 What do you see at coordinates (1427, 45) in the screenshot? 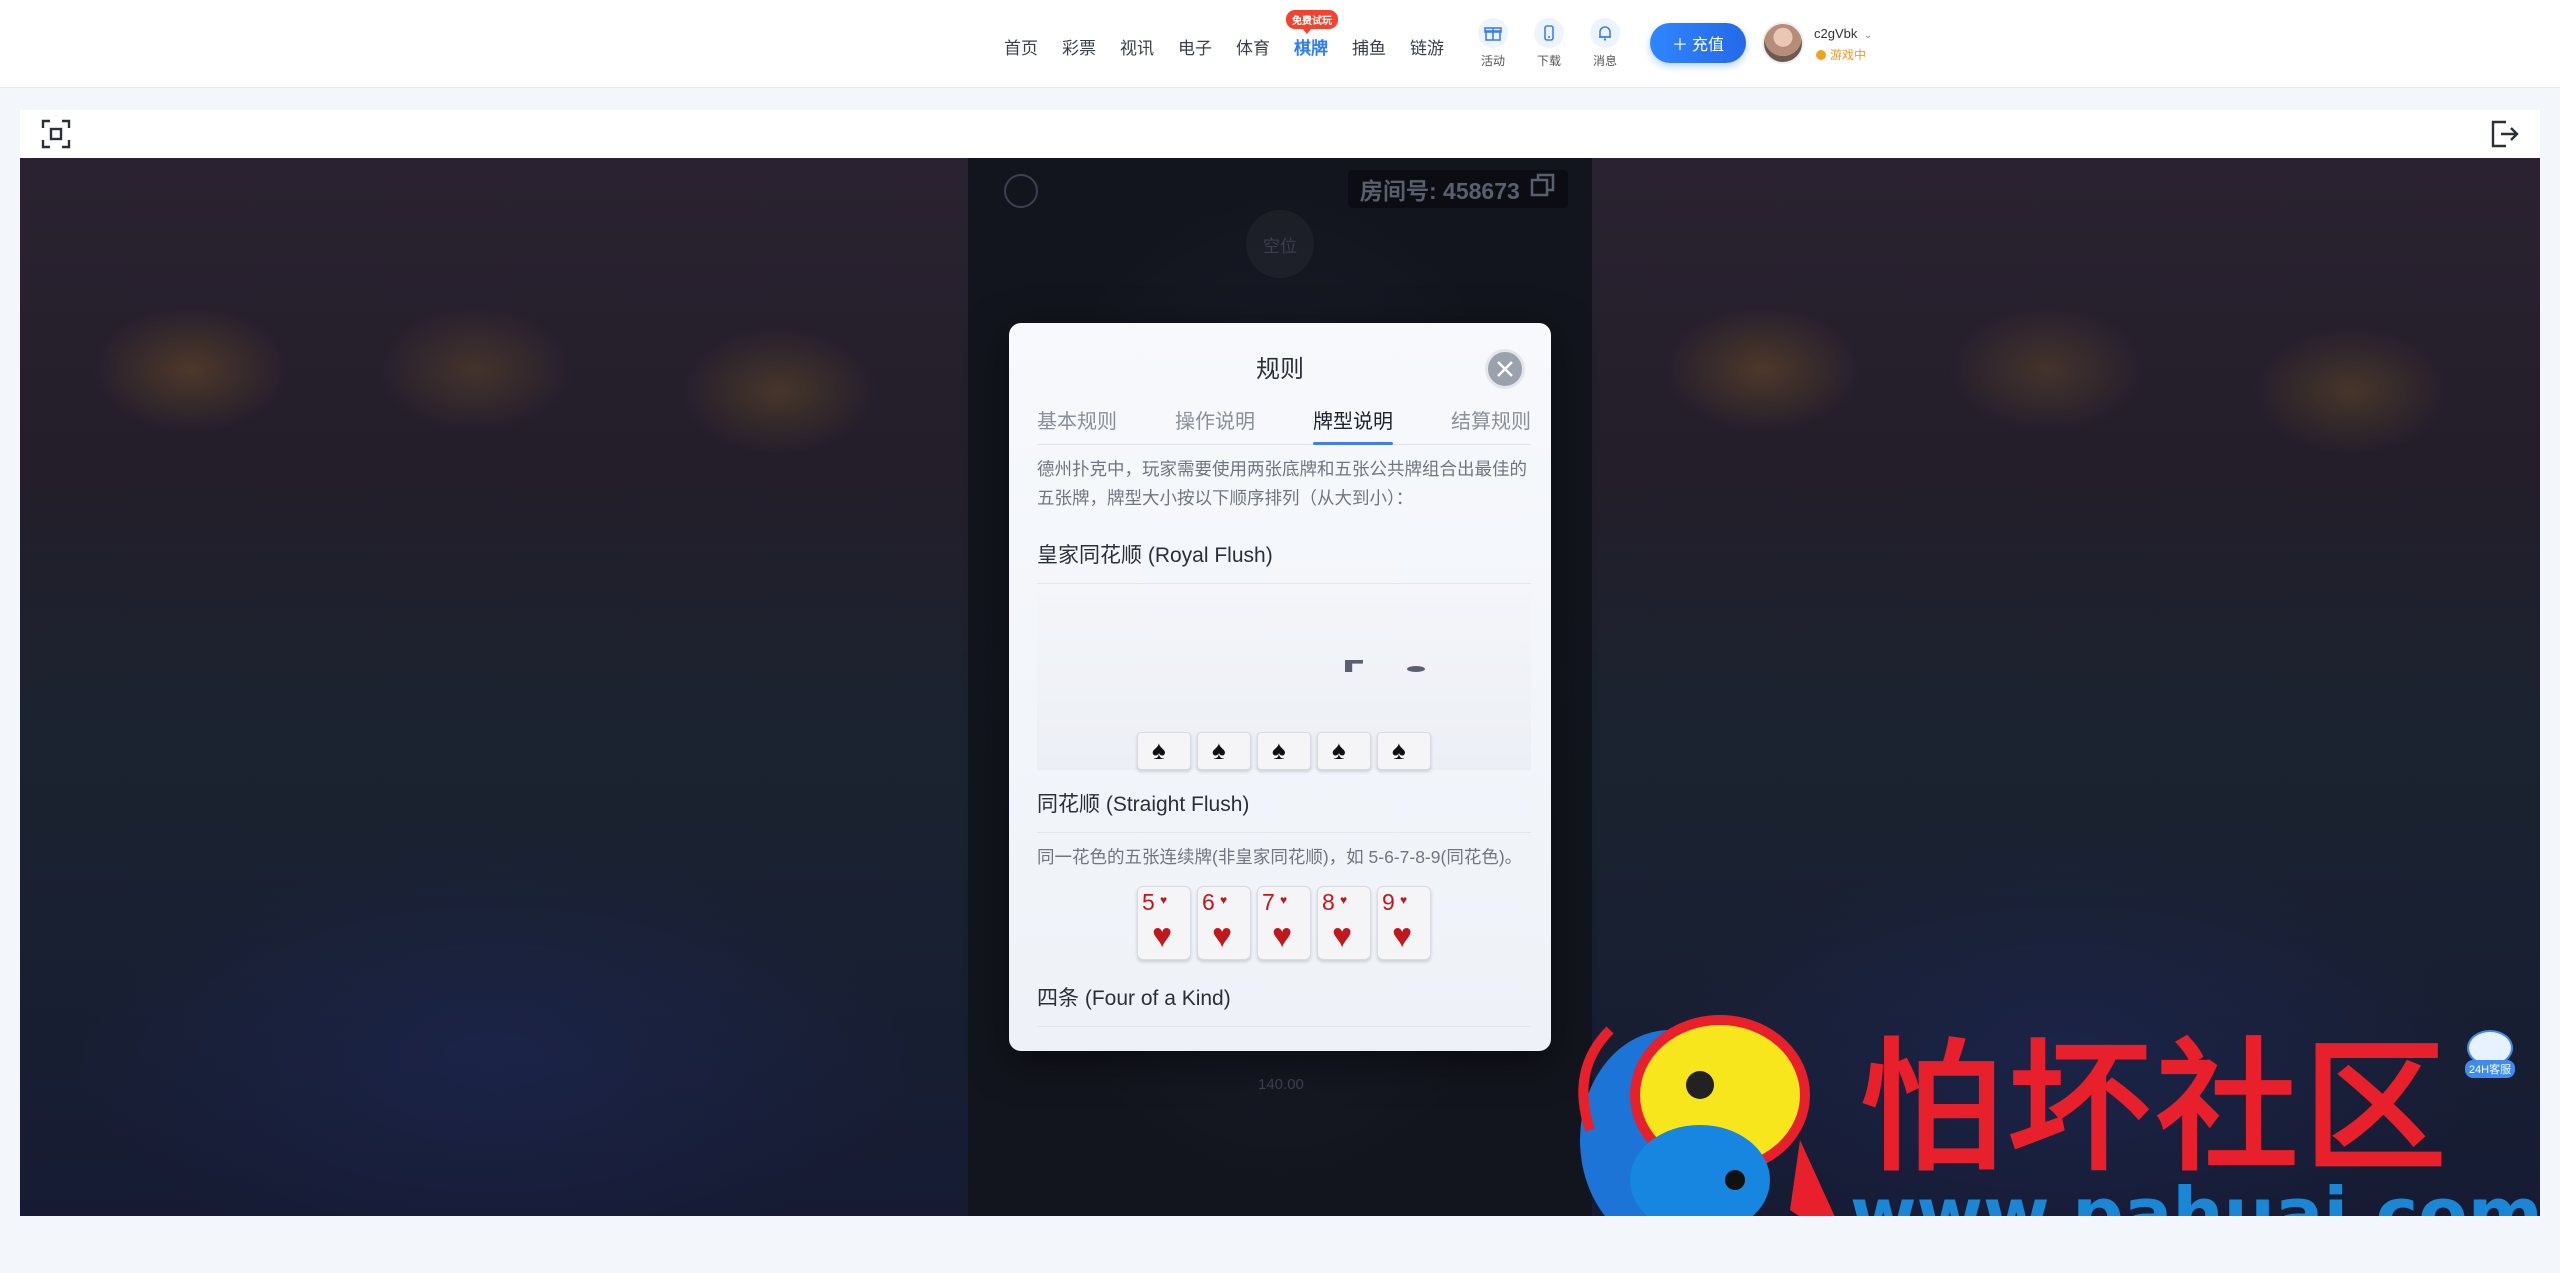
I see `nav-item-chain-games: 链游` at bounding box center [1427, 45].